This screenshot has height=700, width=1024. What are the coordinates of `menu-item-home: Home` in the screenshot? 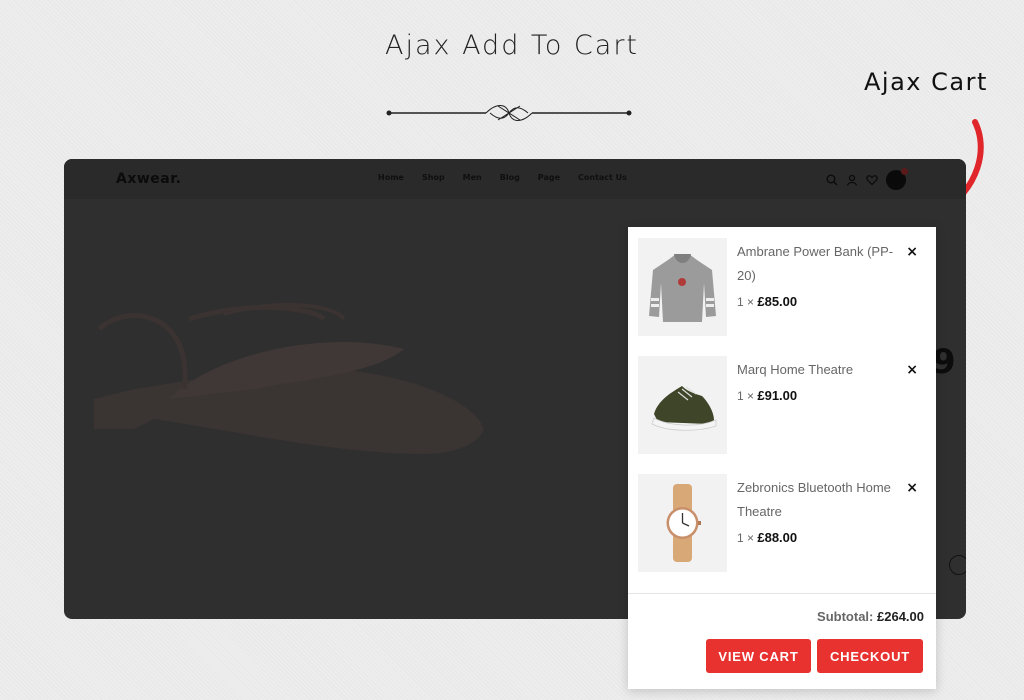 It's located at (391, 177).